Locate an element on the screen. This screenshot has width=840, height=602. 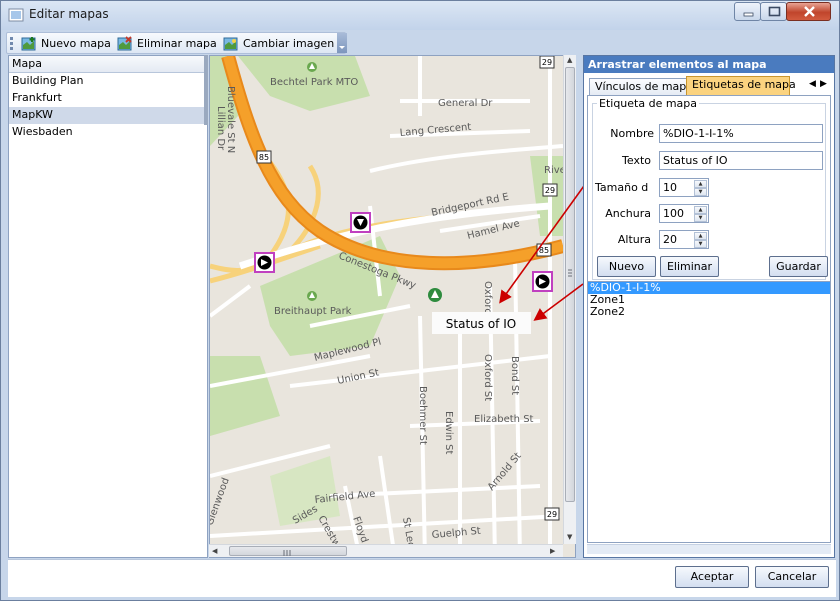
label-list: %DIO-1-I-1% Zone1 Zone2 is located at coordinates (709, 412).